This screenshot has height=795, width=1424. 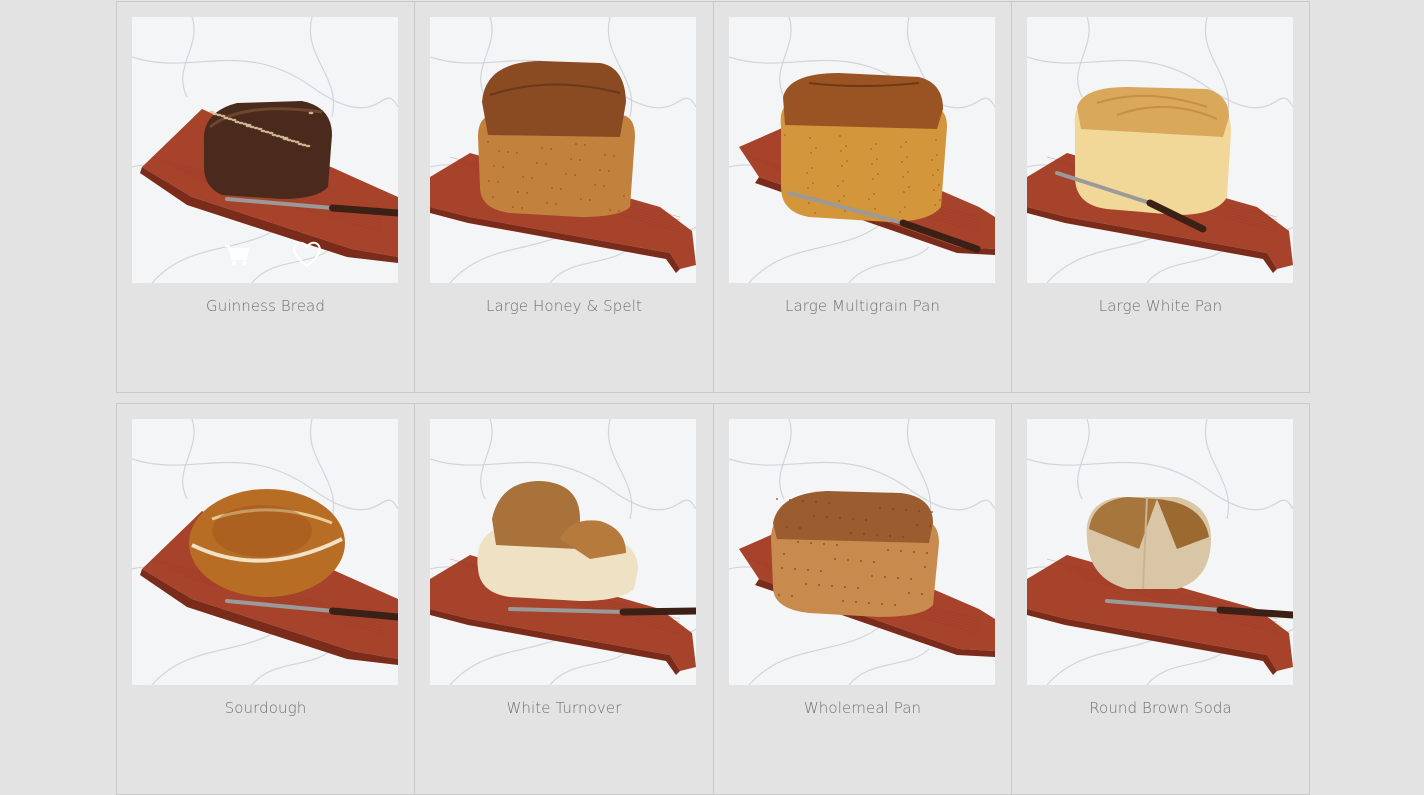 What do you see at coordinates (265, 306) in the screenshot?
I see `product-title: Guinness Bread` at bounding box center [265, 306].